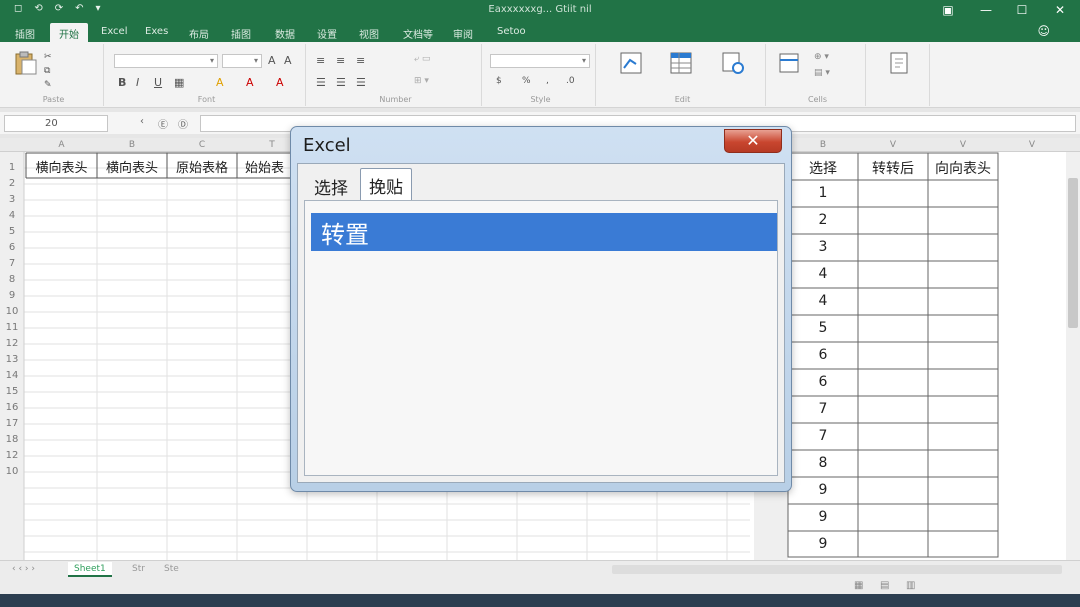 Image resolution: width=1080 pixels, height=607 pixels. I want to click on align-top-icon: ≡, so click(320, 60).